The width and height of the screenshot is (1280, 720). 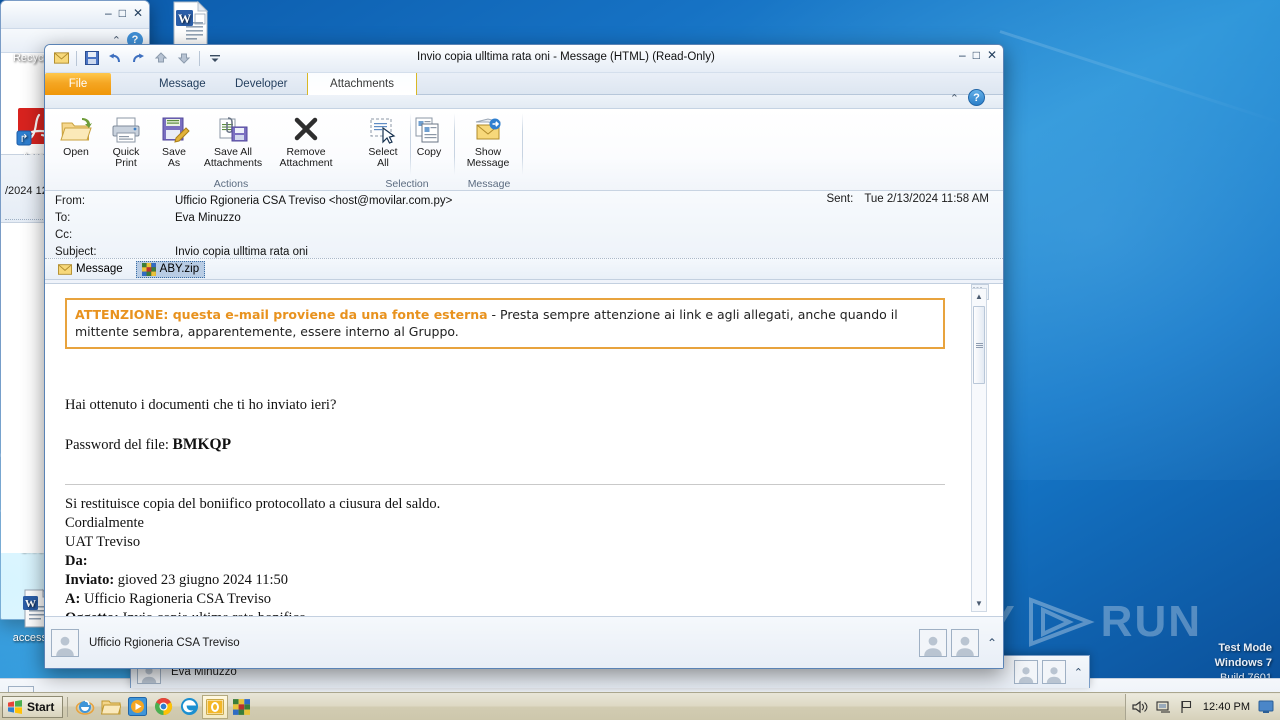 What do you see at coordinates (429, 134) in the screenshot?
I see `copy-button: Copy` at bounding box center [429, 134].